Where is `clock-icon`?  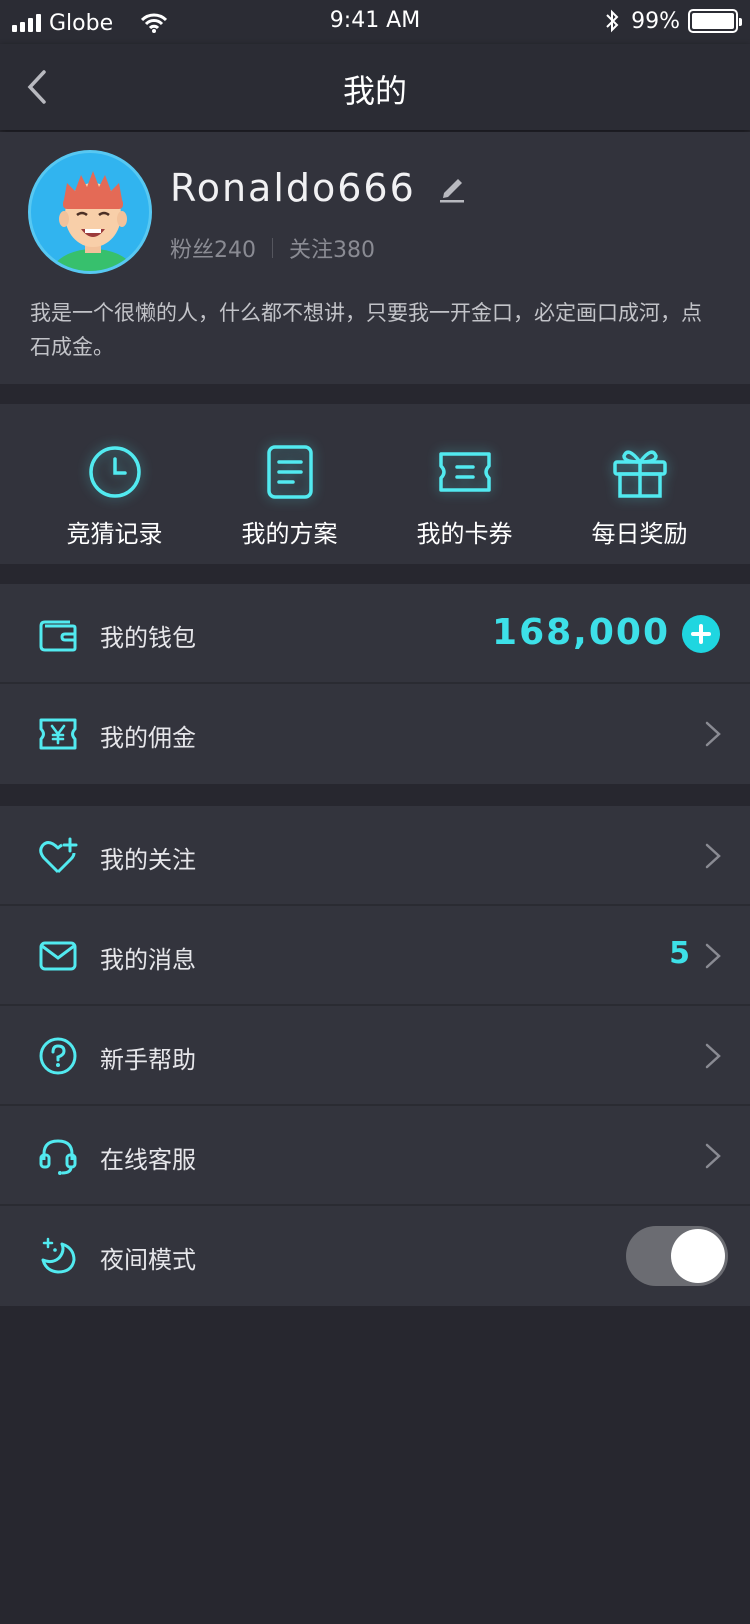 clock-icon is located at coordinates (114, 472).